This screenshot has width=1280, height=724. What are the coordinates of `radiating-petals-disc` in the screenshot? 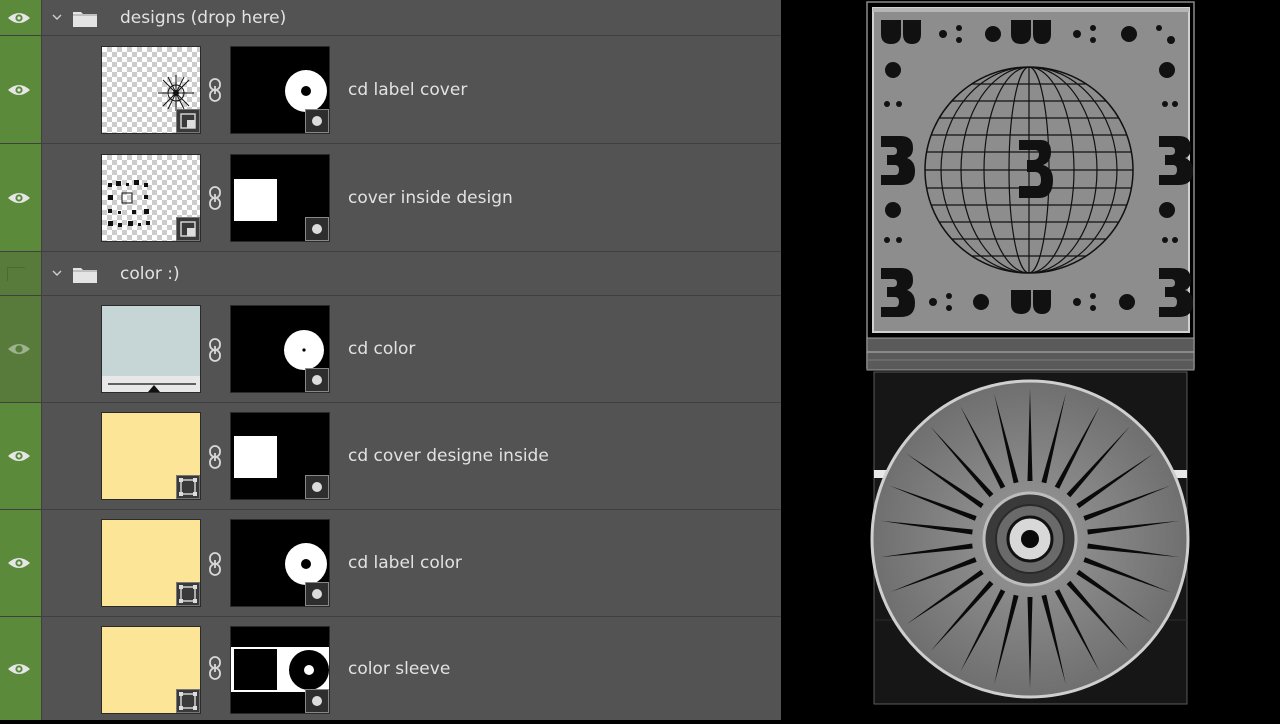 It's located at (1030, 539).